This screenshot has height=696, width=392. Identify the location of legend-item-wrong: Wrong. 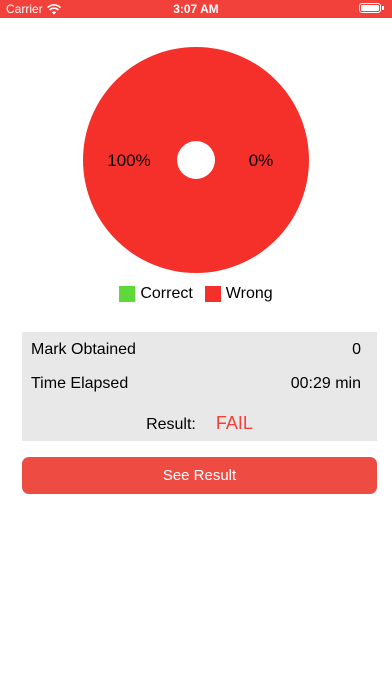
(238, 294).